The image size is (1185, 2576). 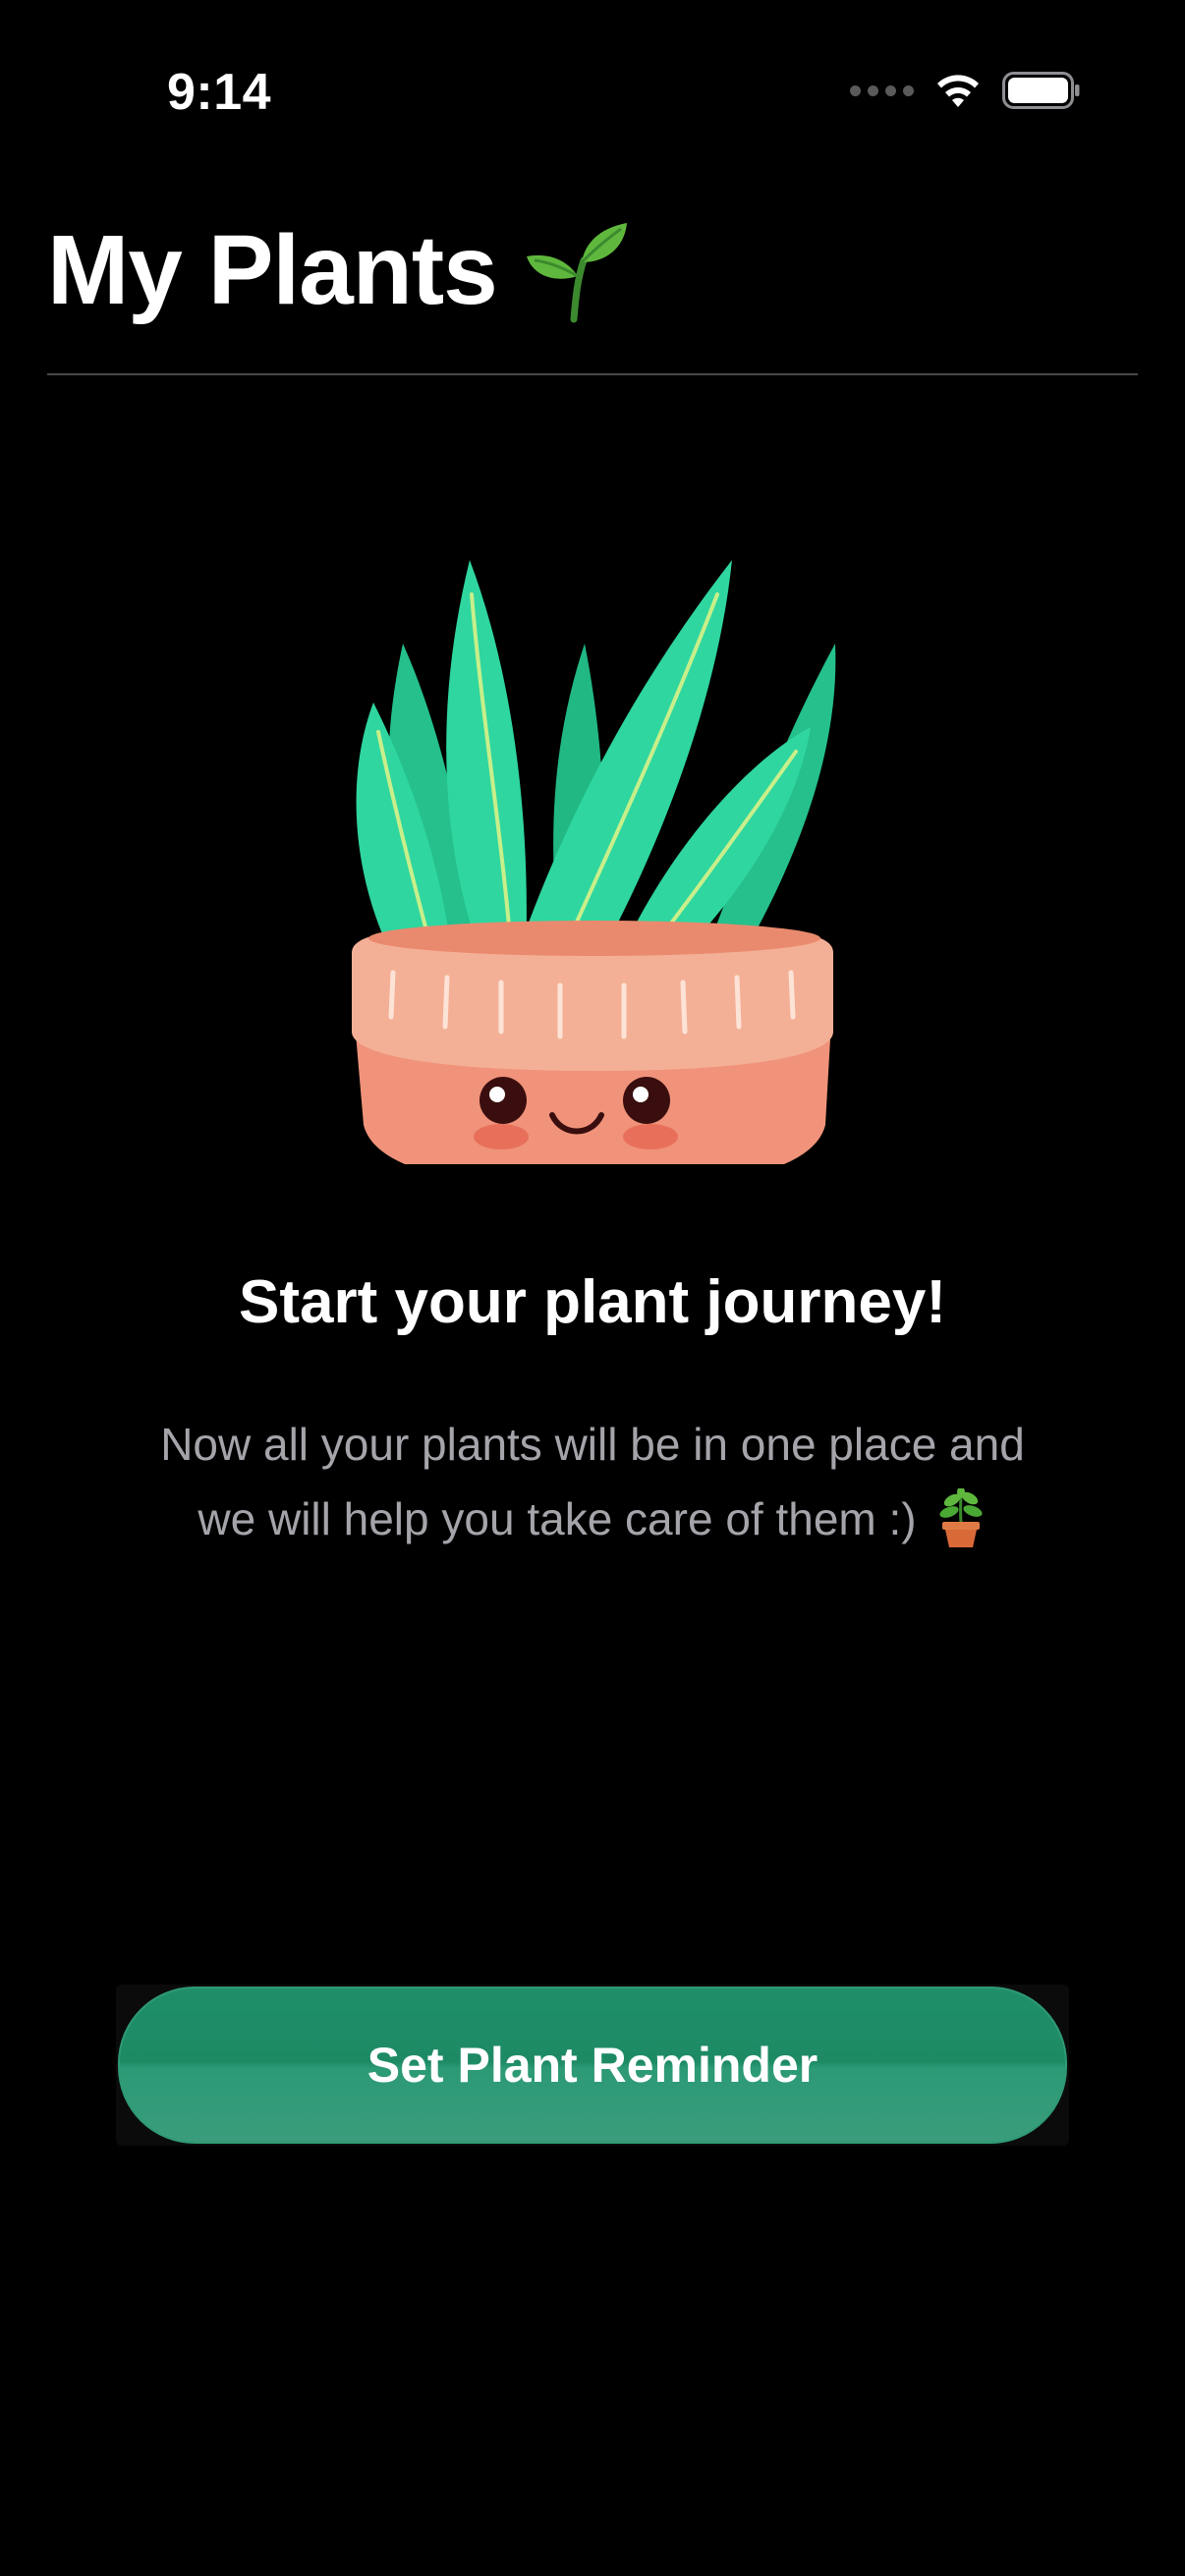 I want to click on header-divider, so click(x=592, y=374).